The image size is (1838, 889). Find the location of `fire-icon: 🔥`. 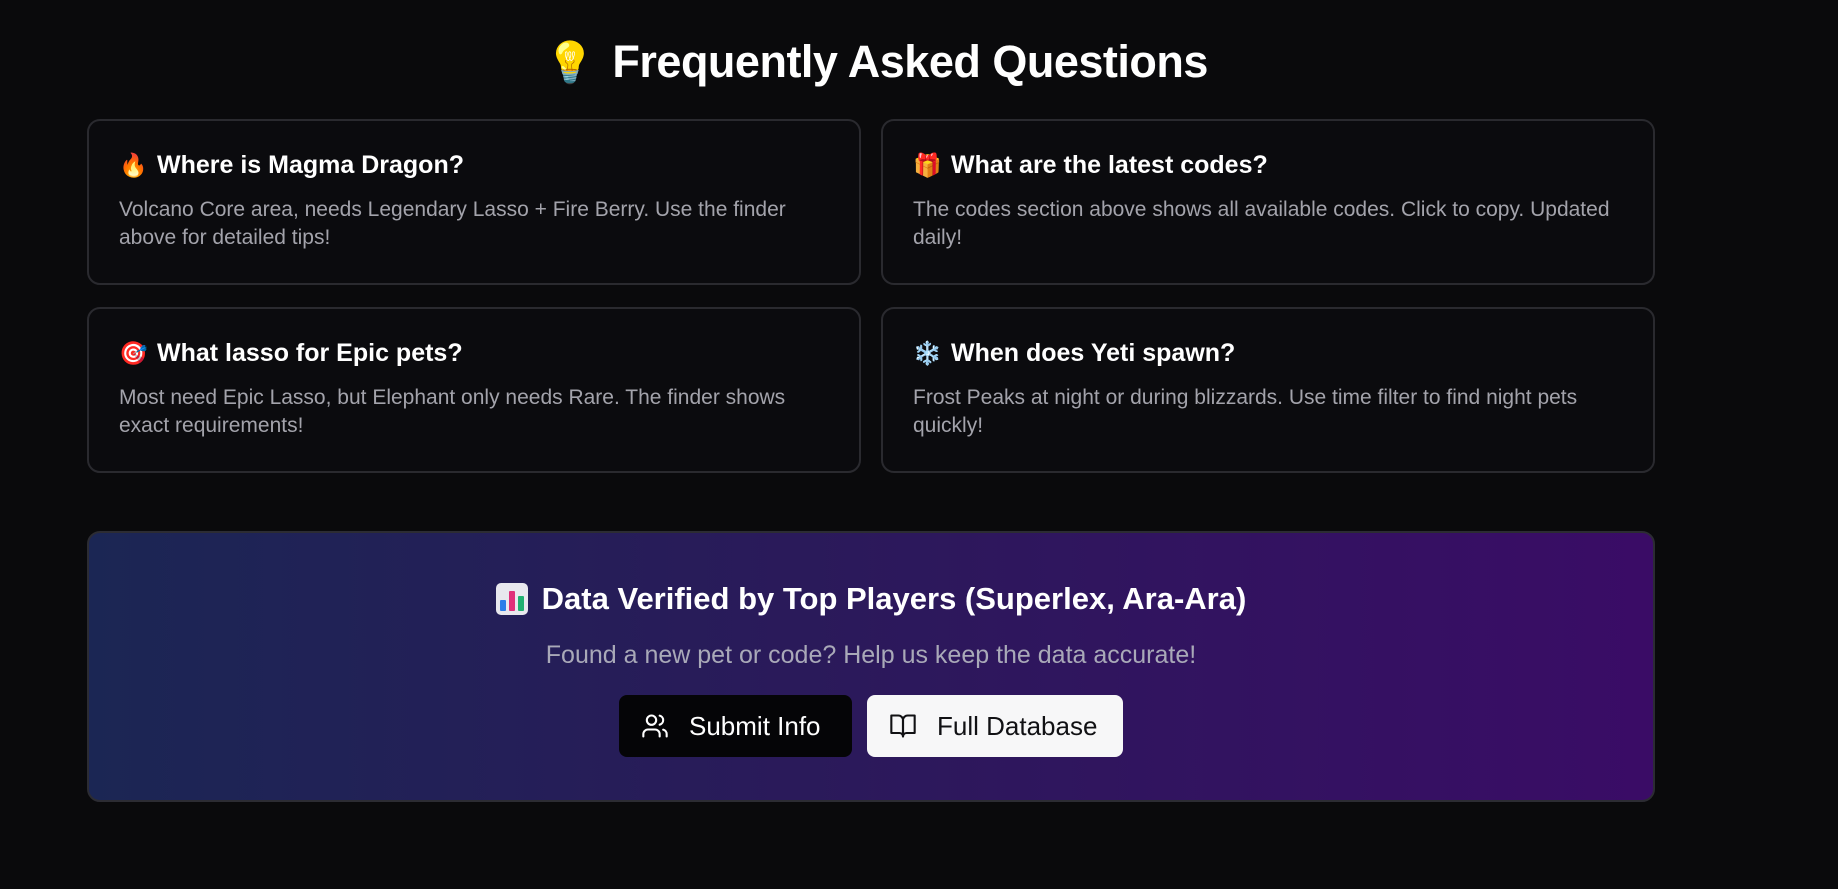

fire-icon: 🔥 is located at coordinates (133, 165).